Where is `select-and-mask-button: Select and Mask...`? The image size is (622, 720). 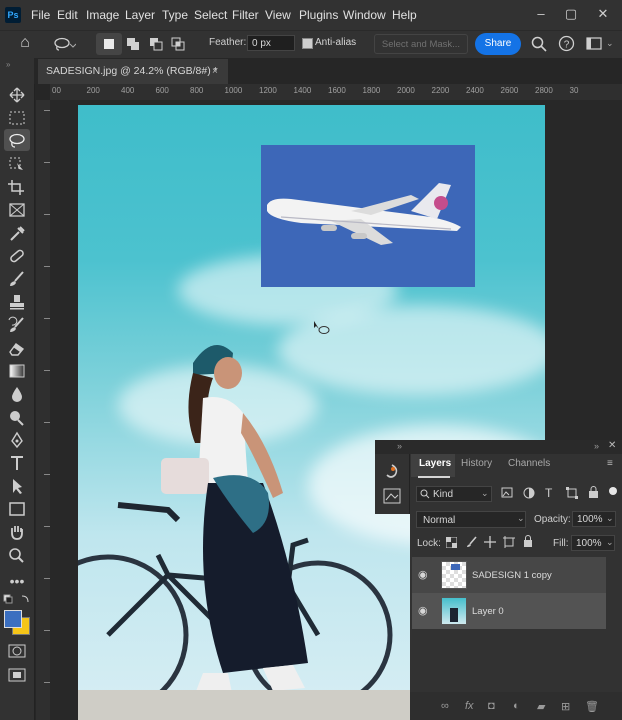
select-and-mask-button: Select and Mask... is located at coordinates (421, 44).